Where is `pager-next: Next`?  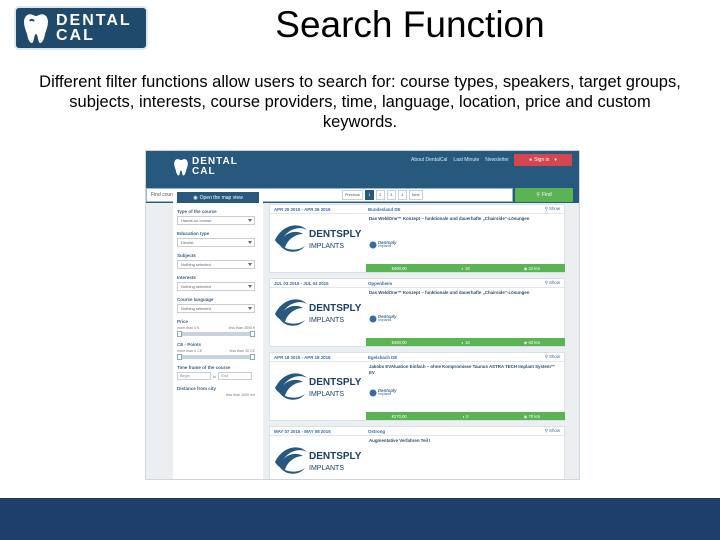
pager-next: Next is located at coordinates (415, 195).